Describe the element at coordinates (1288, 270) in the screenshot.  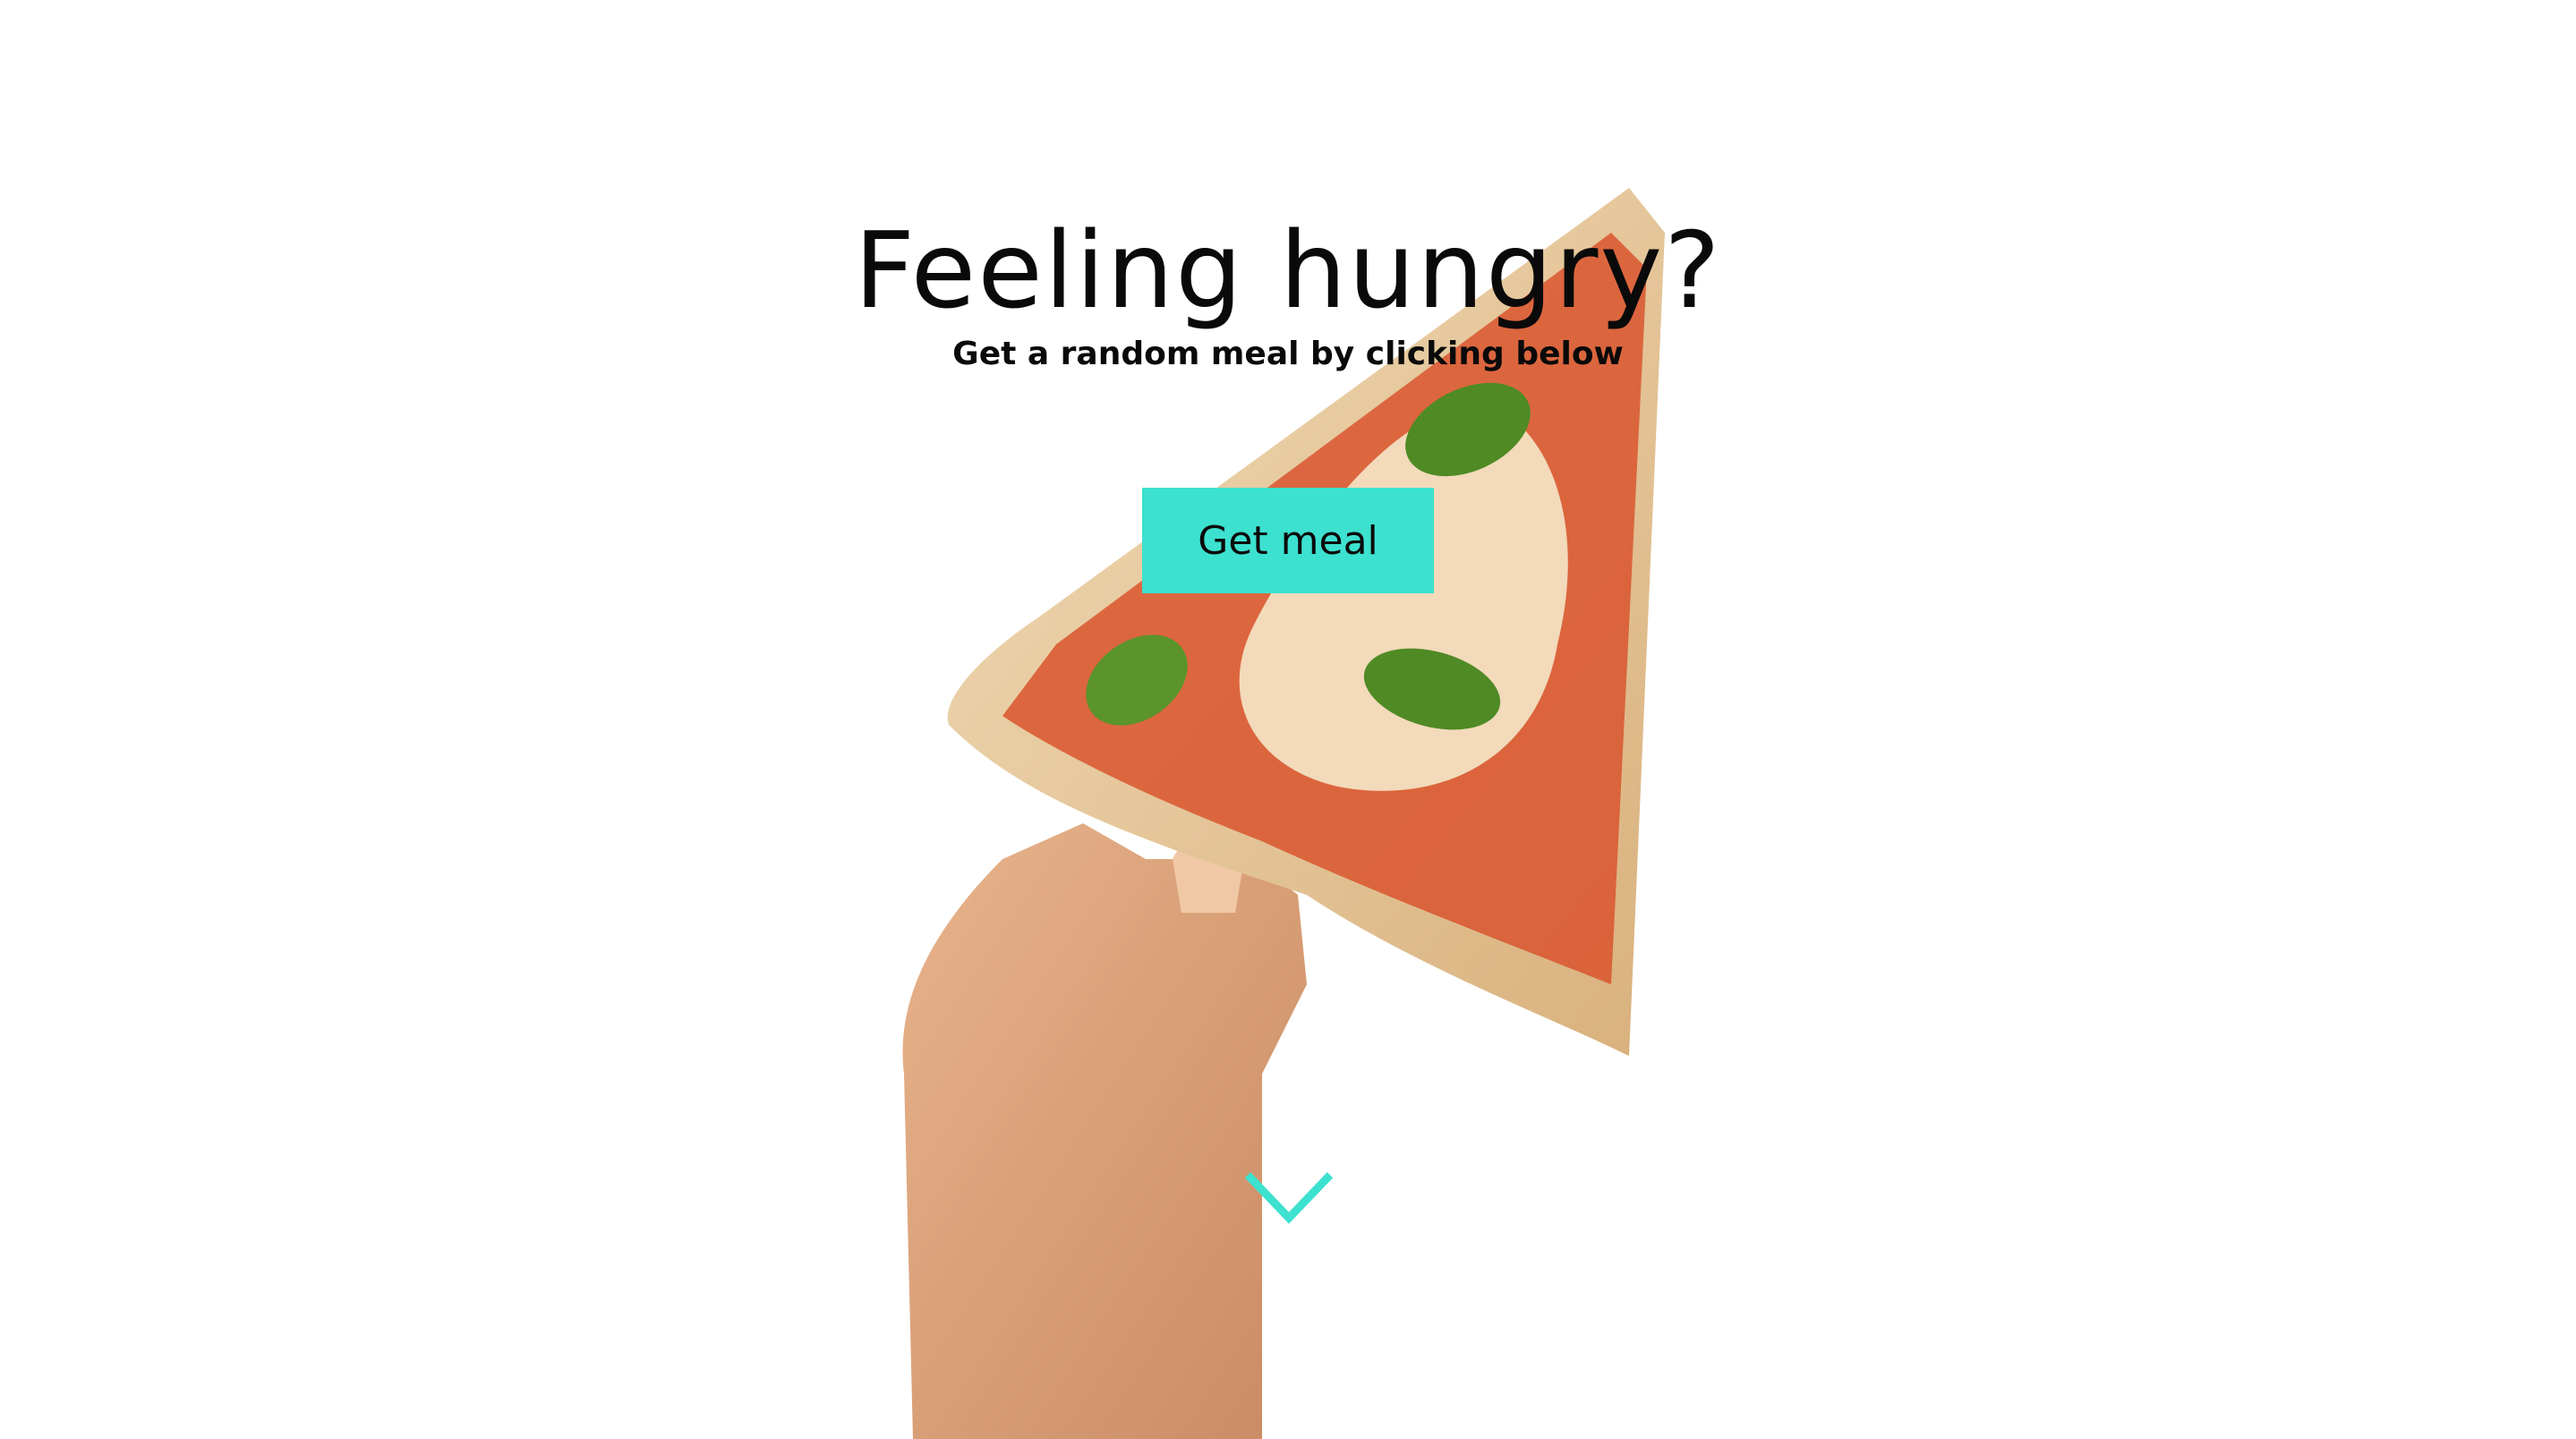
I see `page-title: Feeling hungry?` at that location.